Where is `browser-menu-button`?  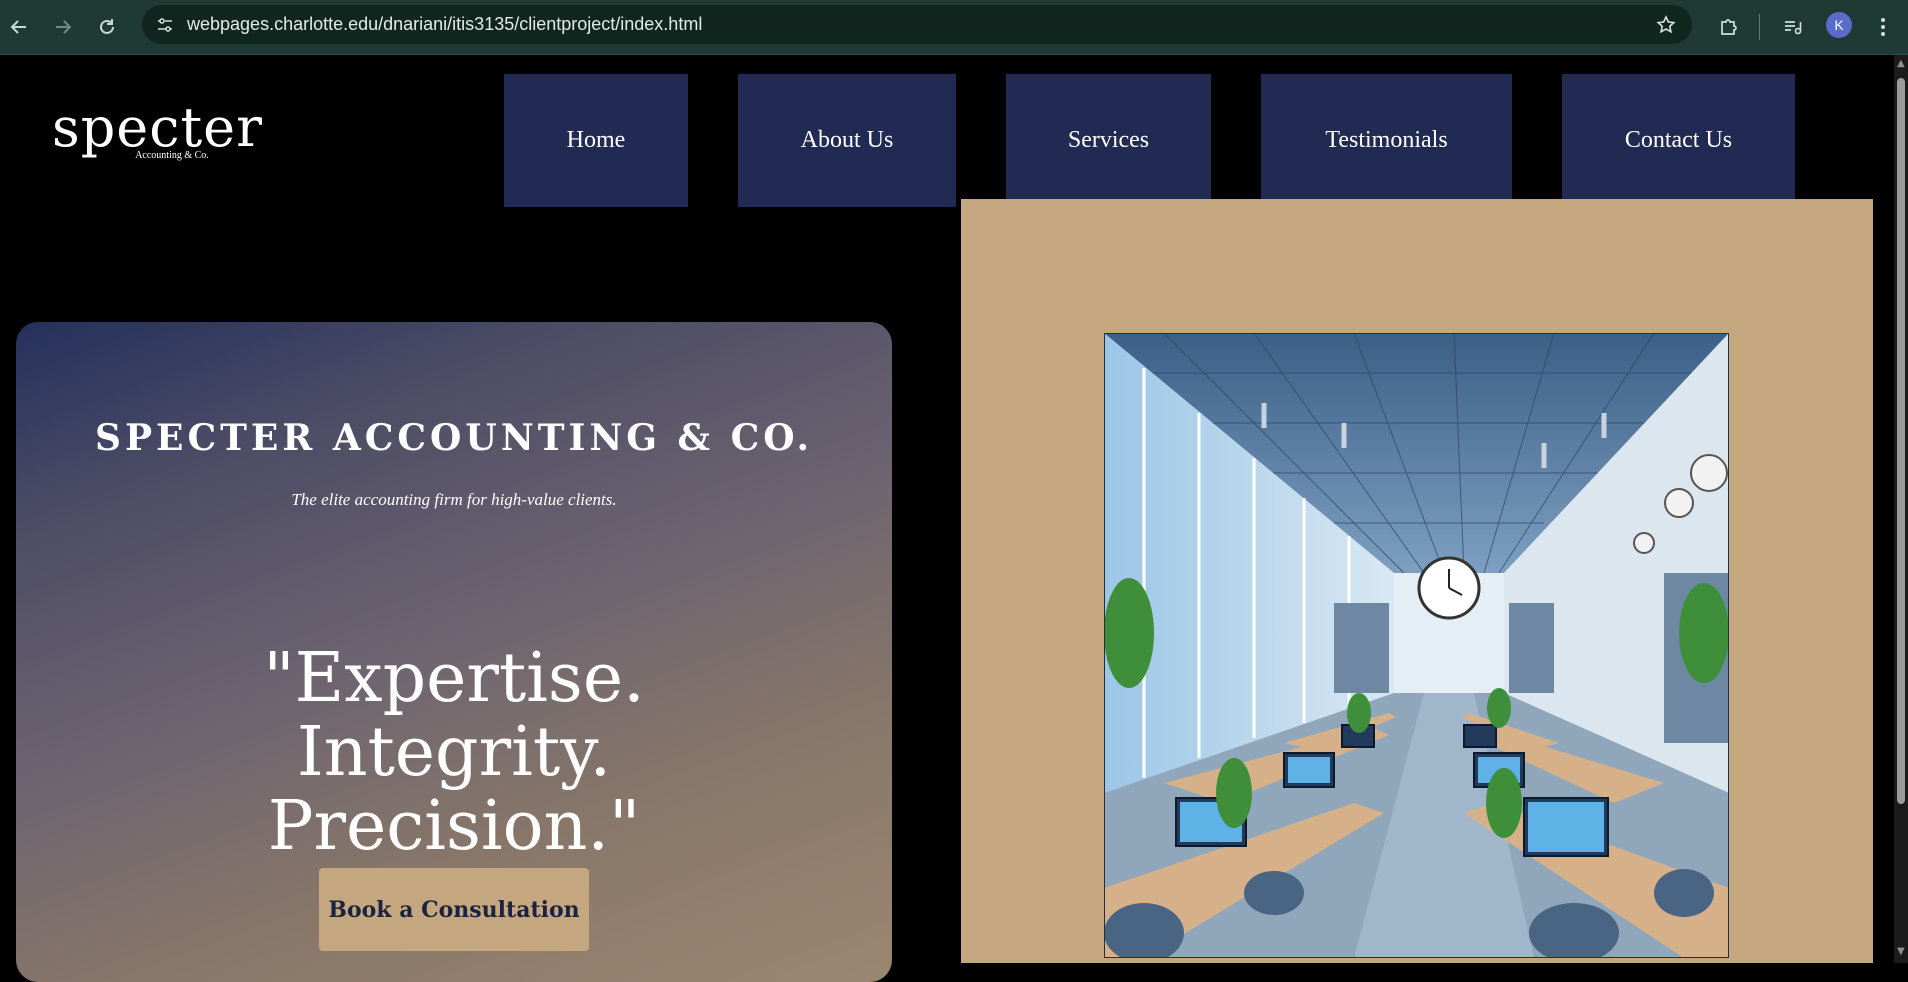
browser-menu-button is located at coordinates (1883, 27).